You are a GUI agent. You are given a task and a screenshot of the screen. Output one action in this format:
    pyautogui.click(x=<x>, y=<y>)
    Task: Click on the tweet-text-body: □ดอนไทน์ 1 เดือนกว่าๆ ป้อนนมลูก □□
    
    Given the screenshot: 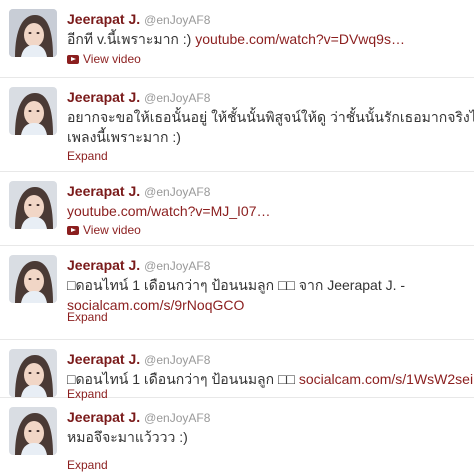 What is the action you would take?
    pyautogui.click(x=183, y=379)
    